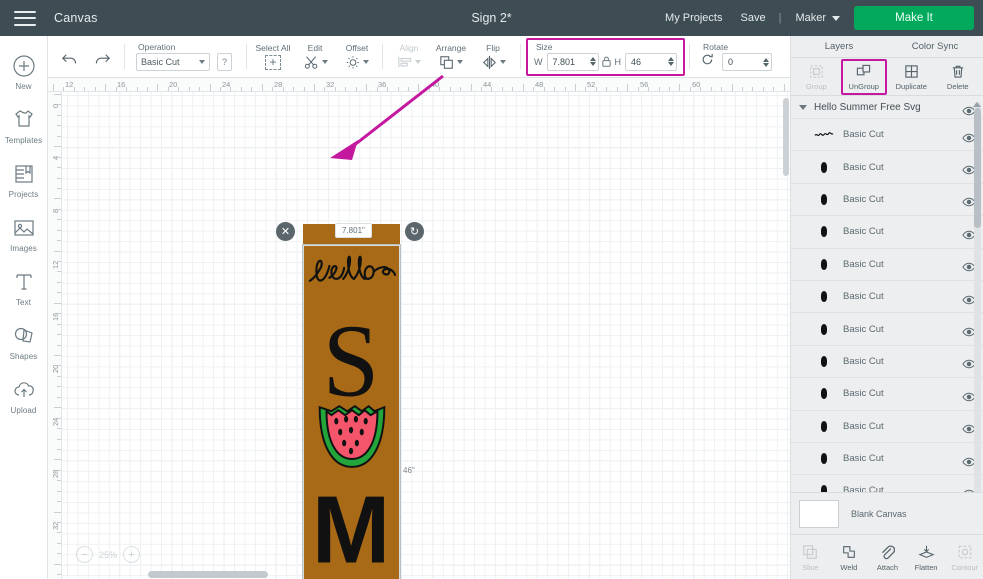 This screenshot has width=983, height=579. I want to click on canvas-thumbnail, so click(819, 513).